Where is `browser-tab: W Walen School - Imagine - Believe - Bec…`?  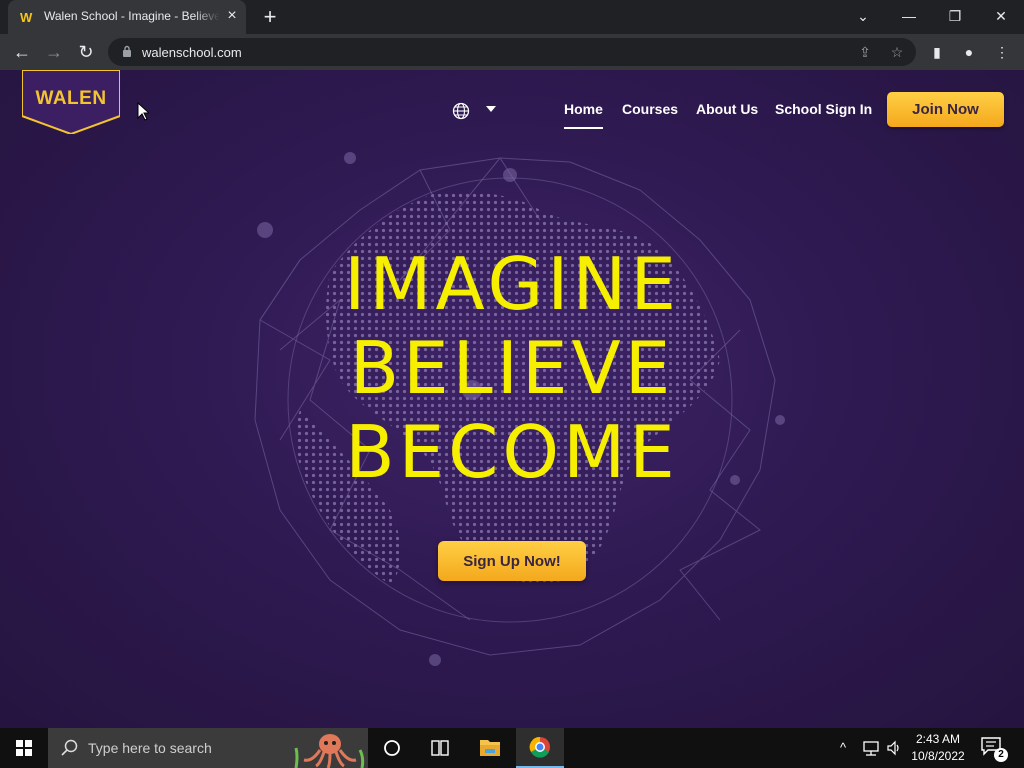 browser-tab: W Walen School - Imagine - Believe - Bec… is located at coordinates (127, 17).